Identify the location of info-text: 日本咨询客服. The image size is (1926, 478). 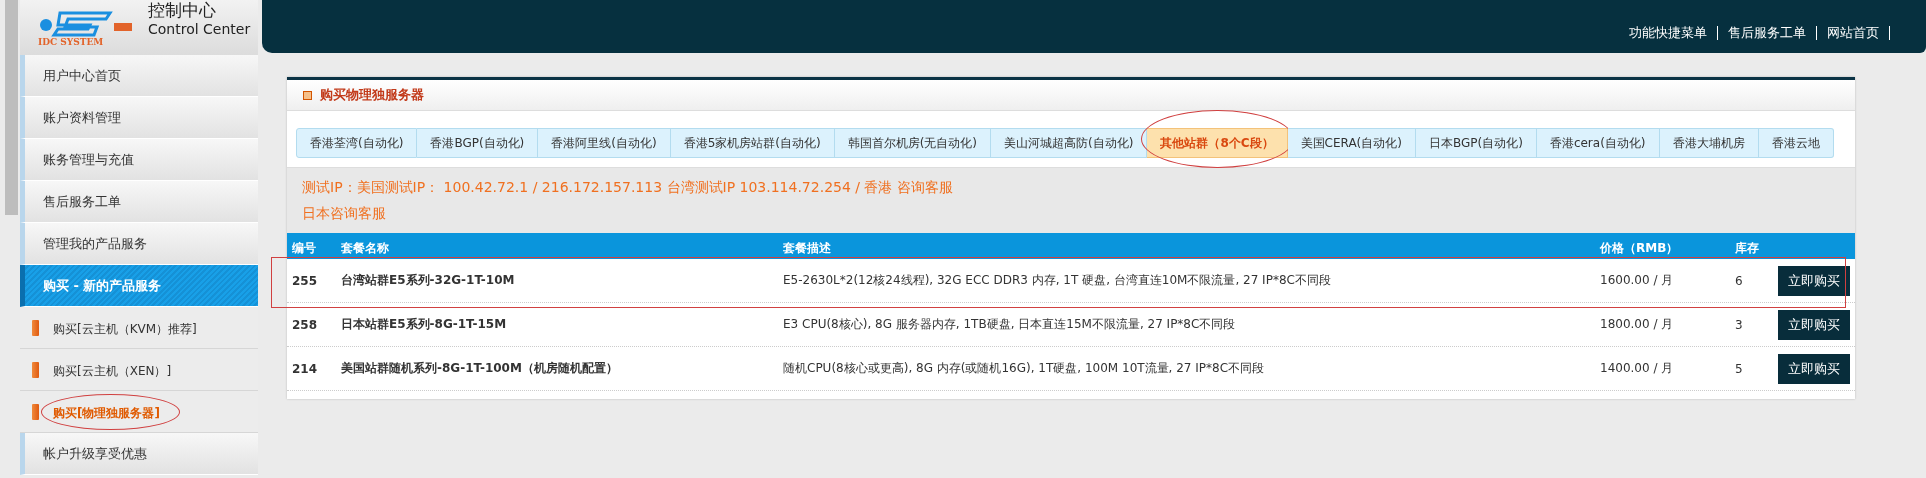
(344, 213).